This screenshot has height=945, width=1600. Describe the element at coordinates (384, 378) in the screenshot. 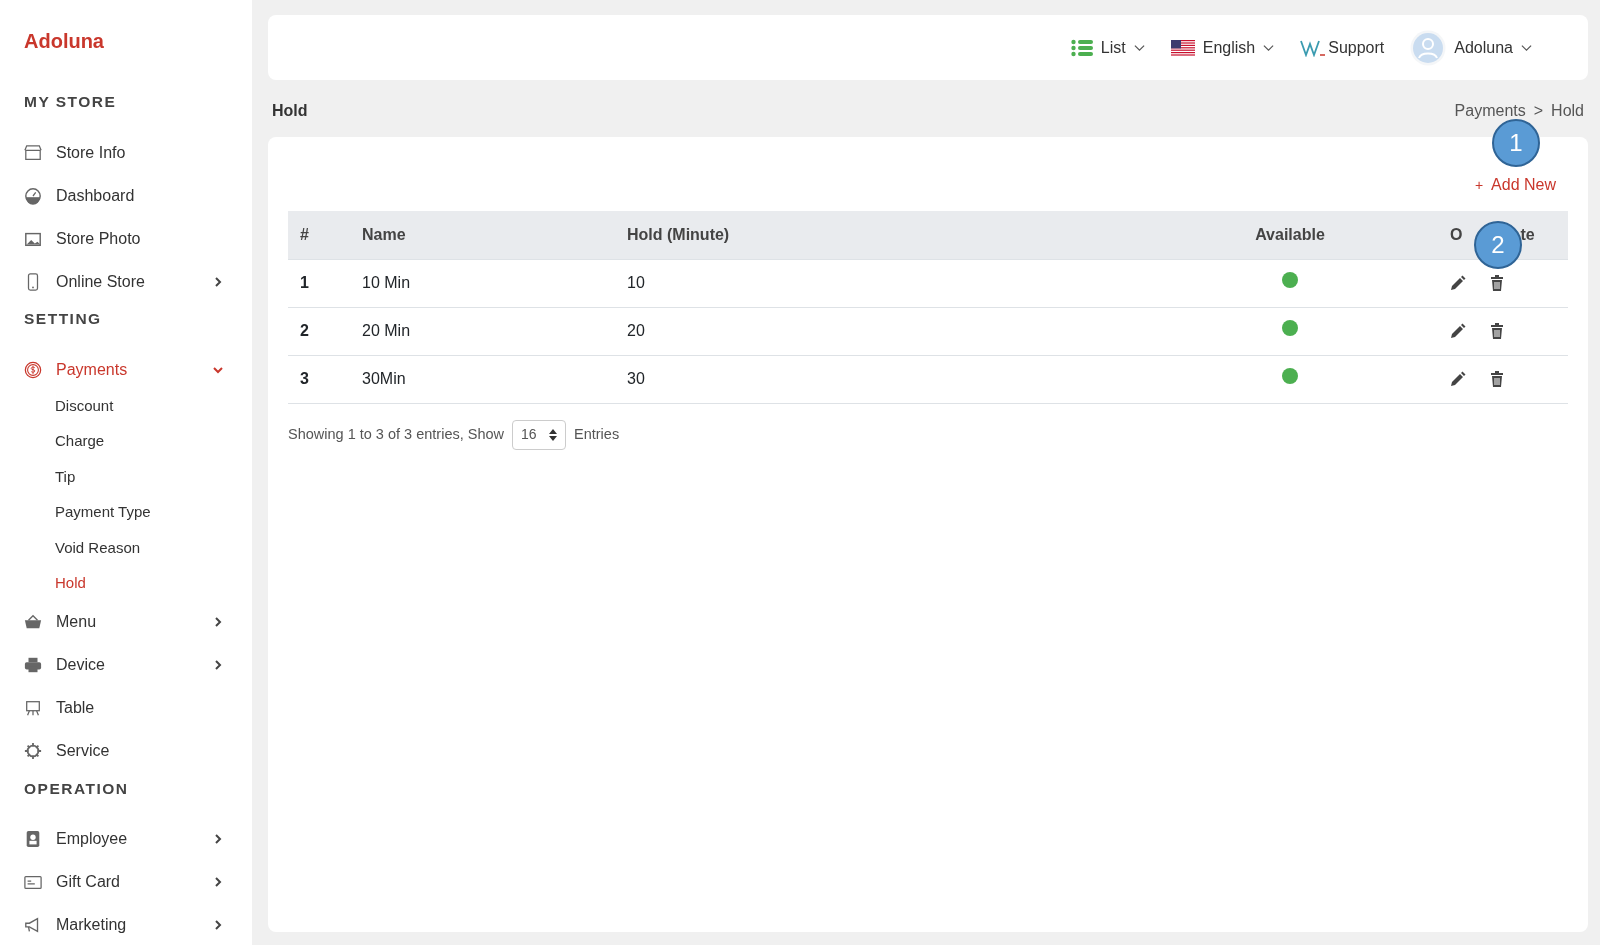

I see `table-cell: 30Min` at that location.